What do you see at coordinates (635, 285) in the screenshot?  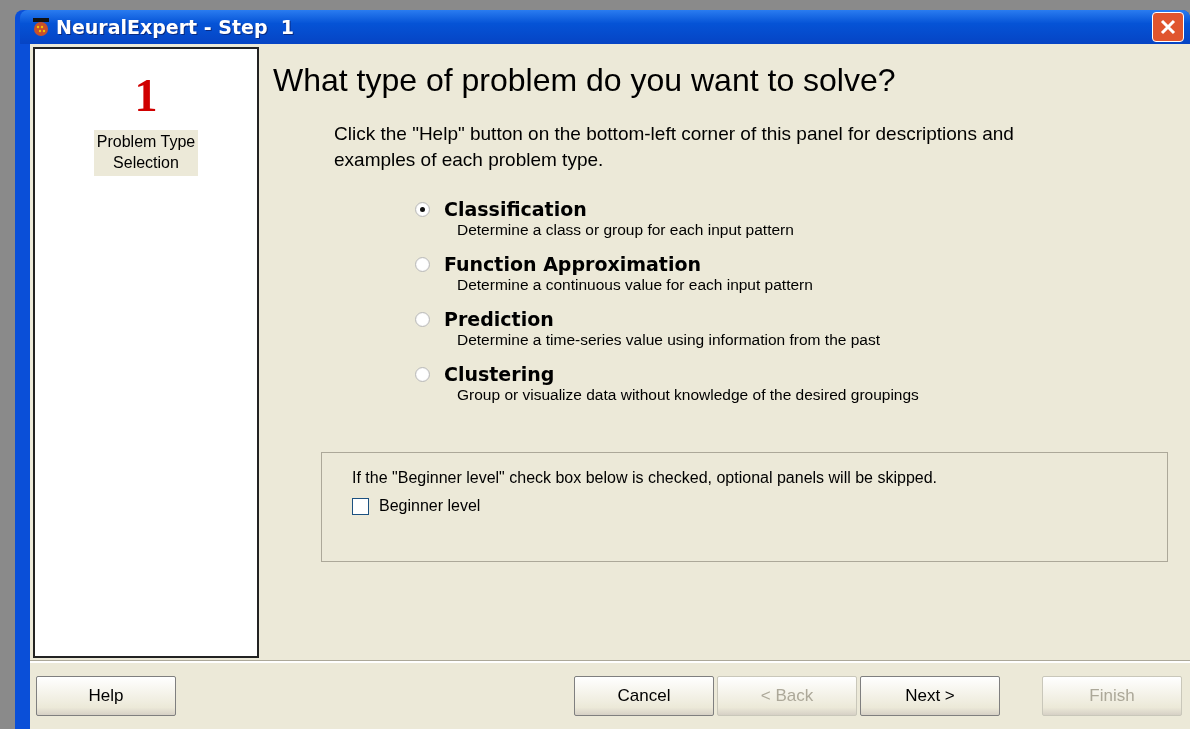 I see `option-description: Determine a continuous value for each input pattern` at bounding box center [635, 285].